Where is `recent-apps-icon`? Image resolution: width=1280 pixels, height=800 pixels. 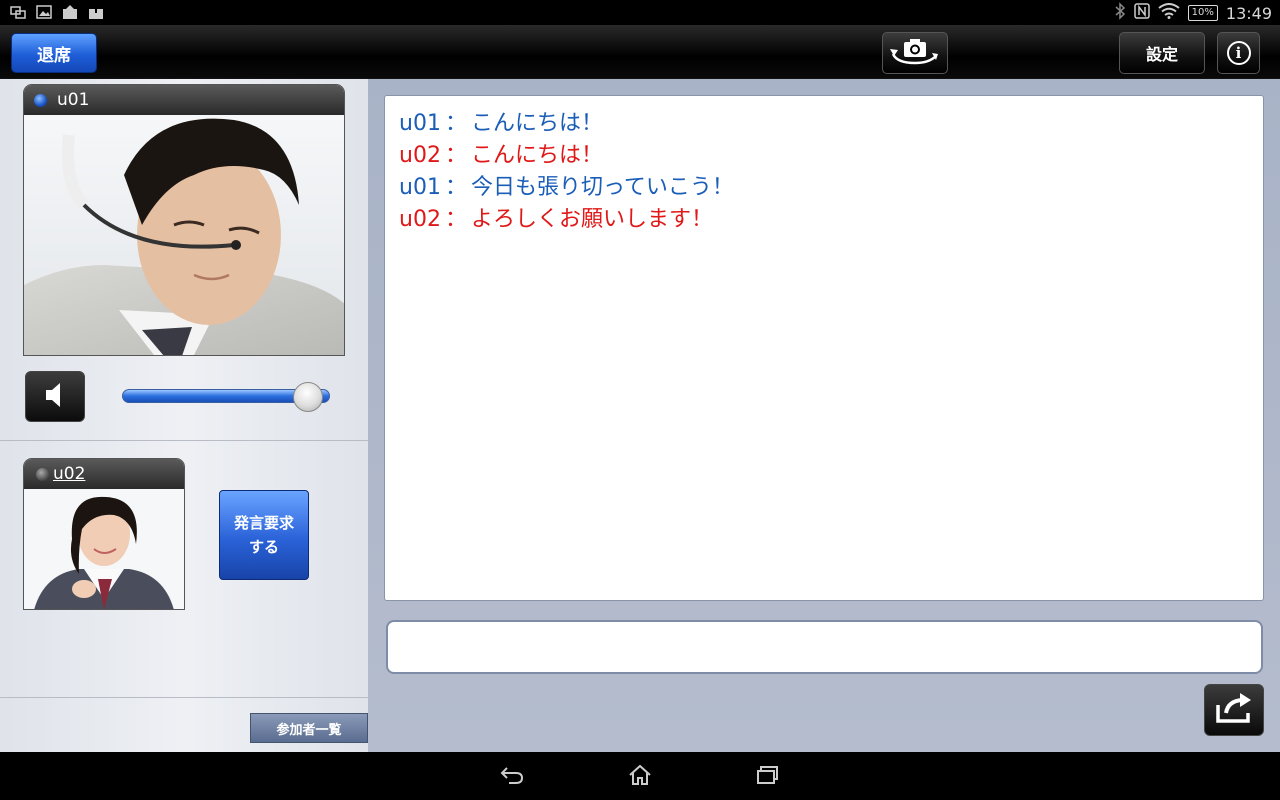 recent-apps-icon is located at coordinates (768, 777).